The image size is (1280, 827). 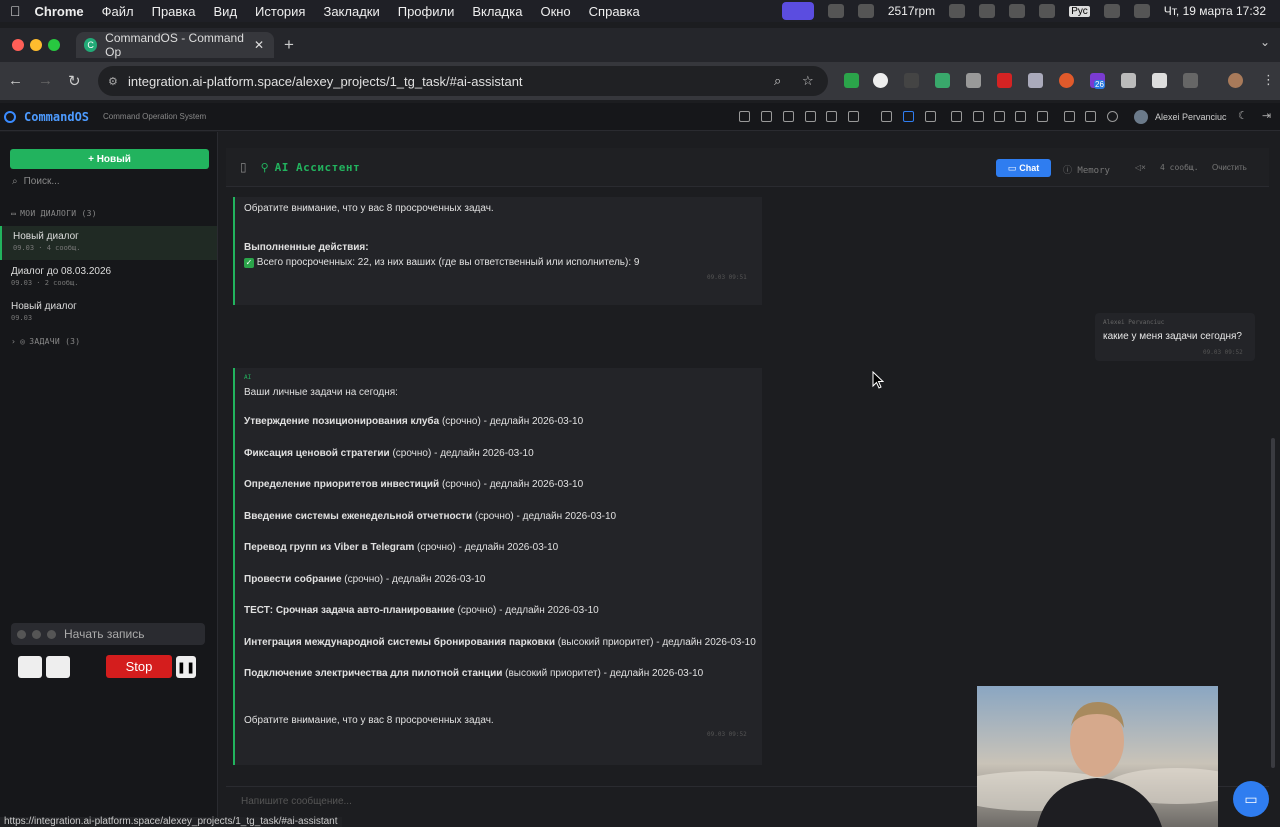 I want to click on menu-history: История, so click(x=280, y=11).